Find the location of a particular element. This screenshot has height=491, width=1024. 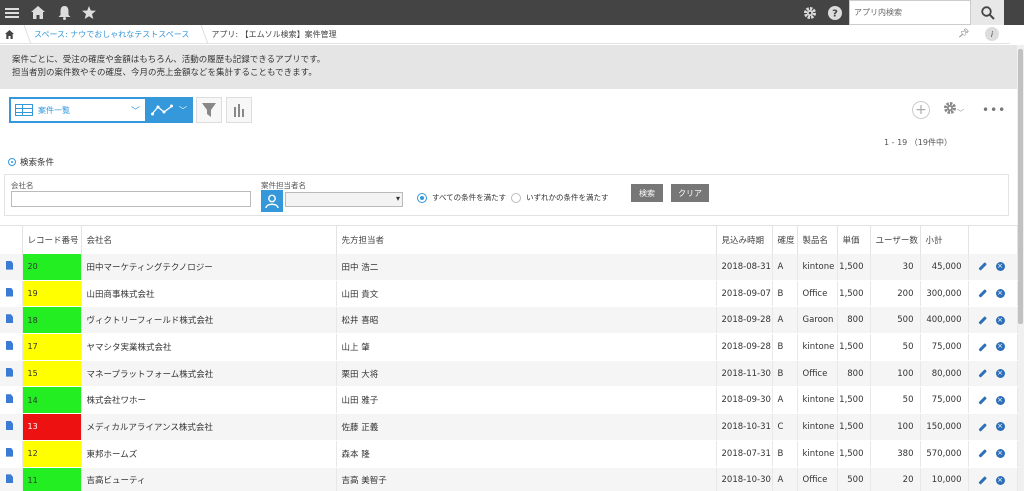

owner-select is located at coordinates (344, 199).